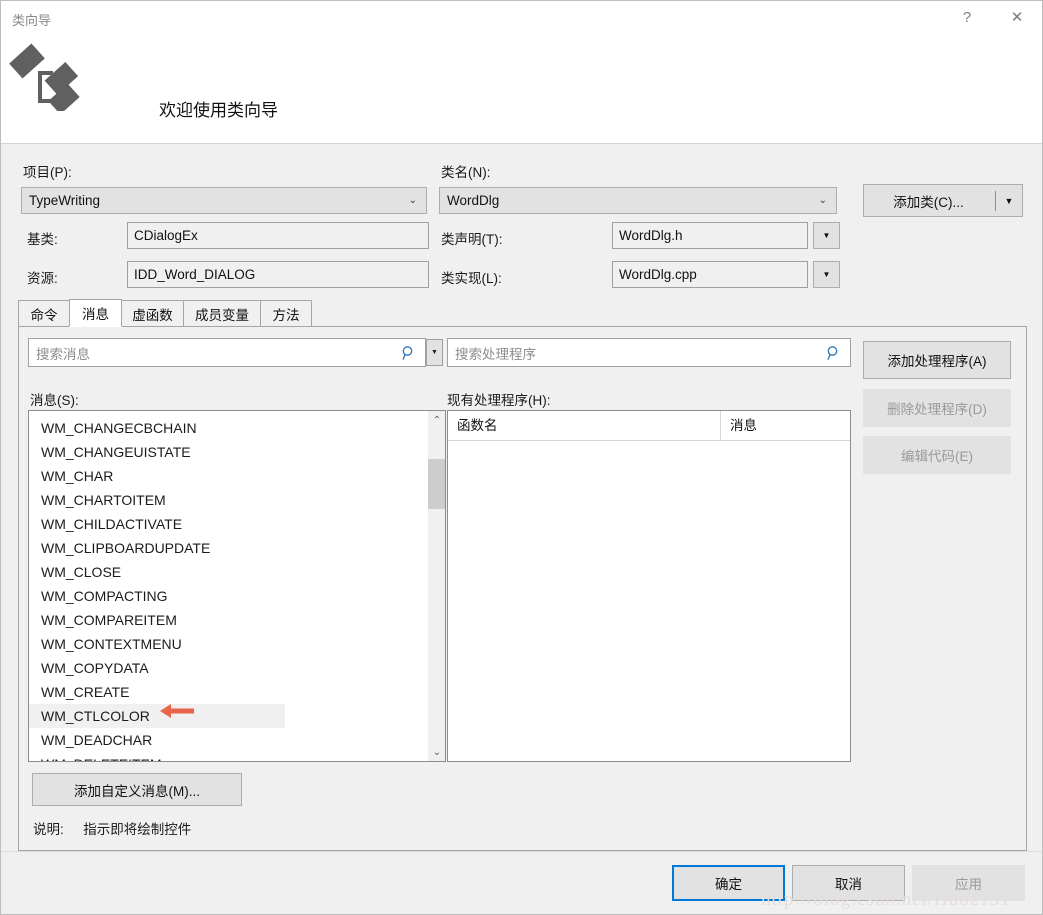  Describe the element at coordinates (54, 400) in the screenshot. I see `messages-list-label: 消息(S):` at that location.